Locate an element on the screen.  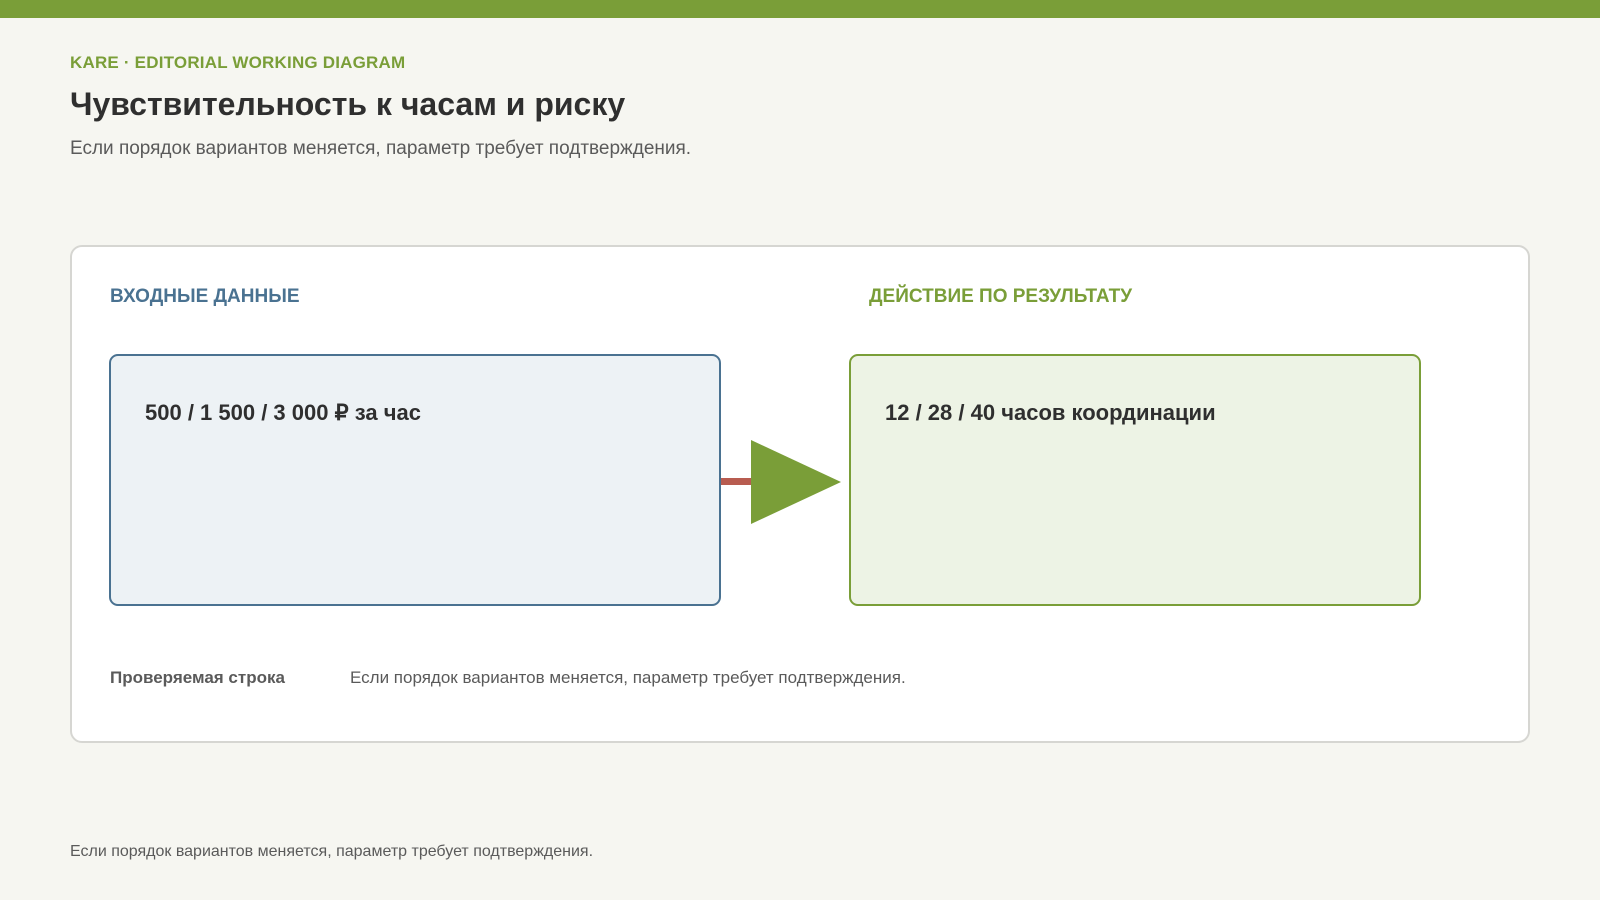
output-box: 12 / 28 / 40 часов координации is located at coordinates (1135, 480).